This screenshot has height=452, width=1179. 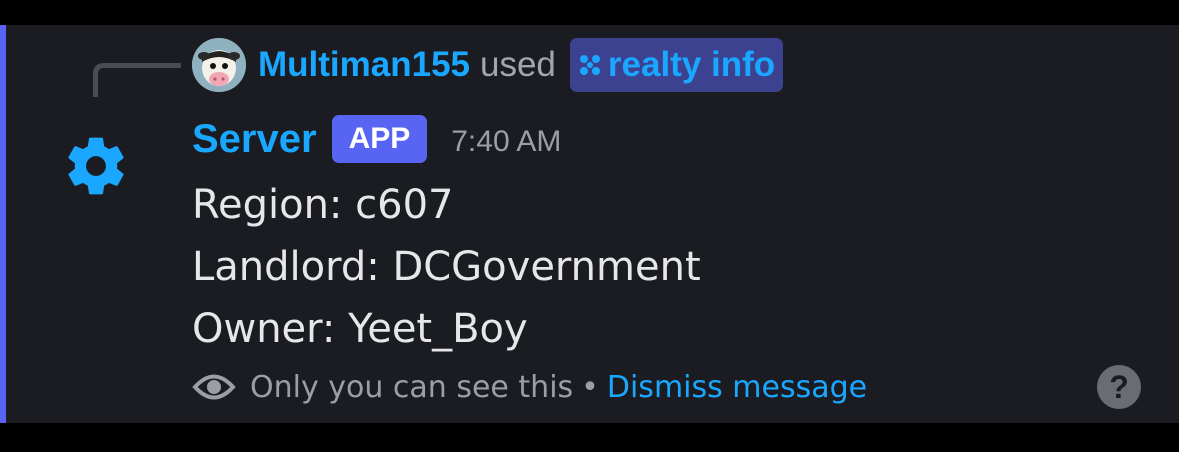 I want to click on message-header: Server APP 7:40 AM, so click(x=376, y=139).